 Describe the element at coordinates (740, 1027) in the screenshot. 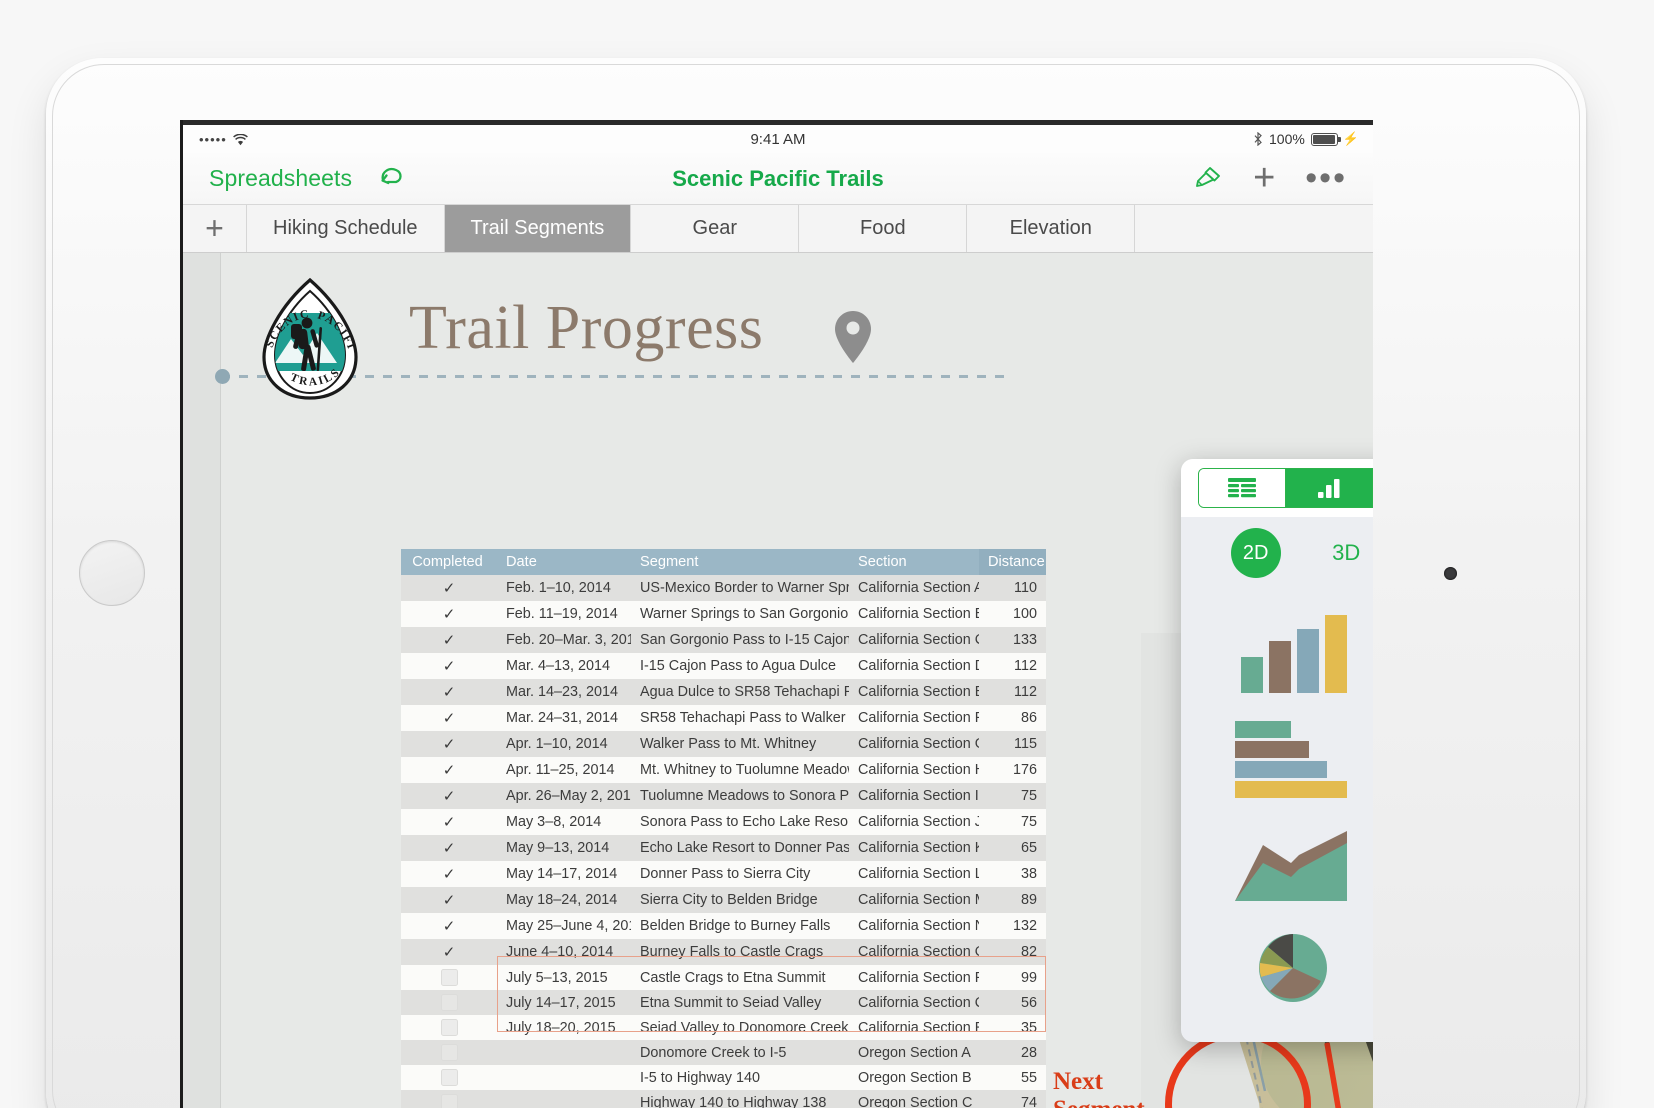

I see `cell-segment: Seiad Valley to Donomore Creek` at that location.